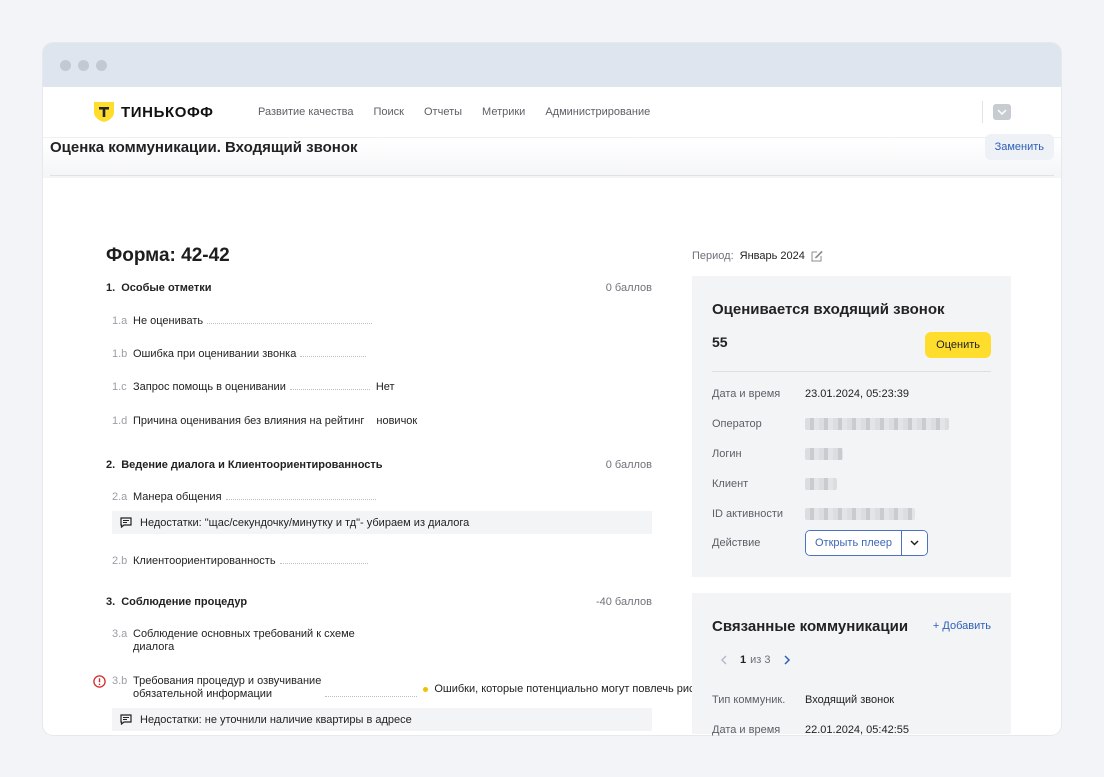 The height and width of the screenshot is (777, 1104). What do you see at coordinates (749, 700) in the screenshot?
I see `info-key: Тип коммуник.` at bounding box center [749, 700].